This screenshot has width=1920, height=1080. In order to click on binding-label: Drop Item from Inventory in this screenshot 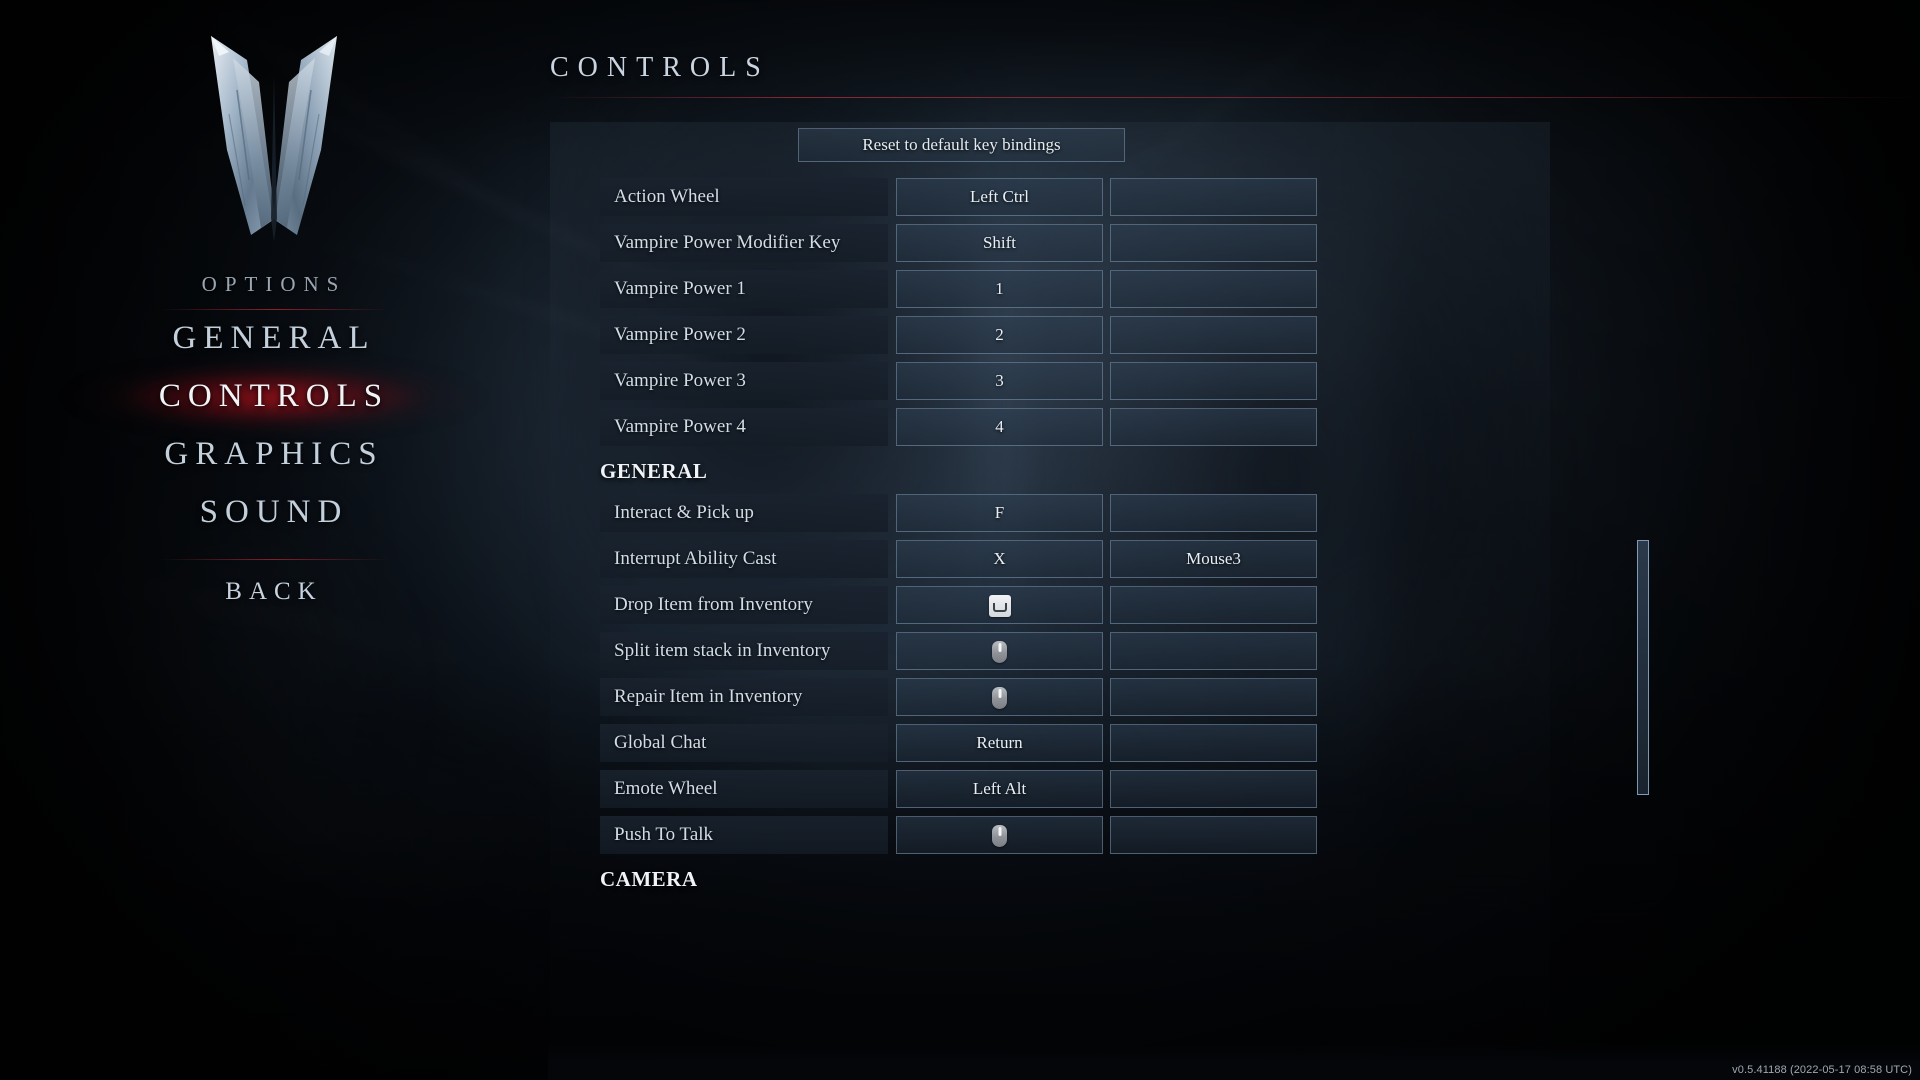, I will do `click(744, 605)`.